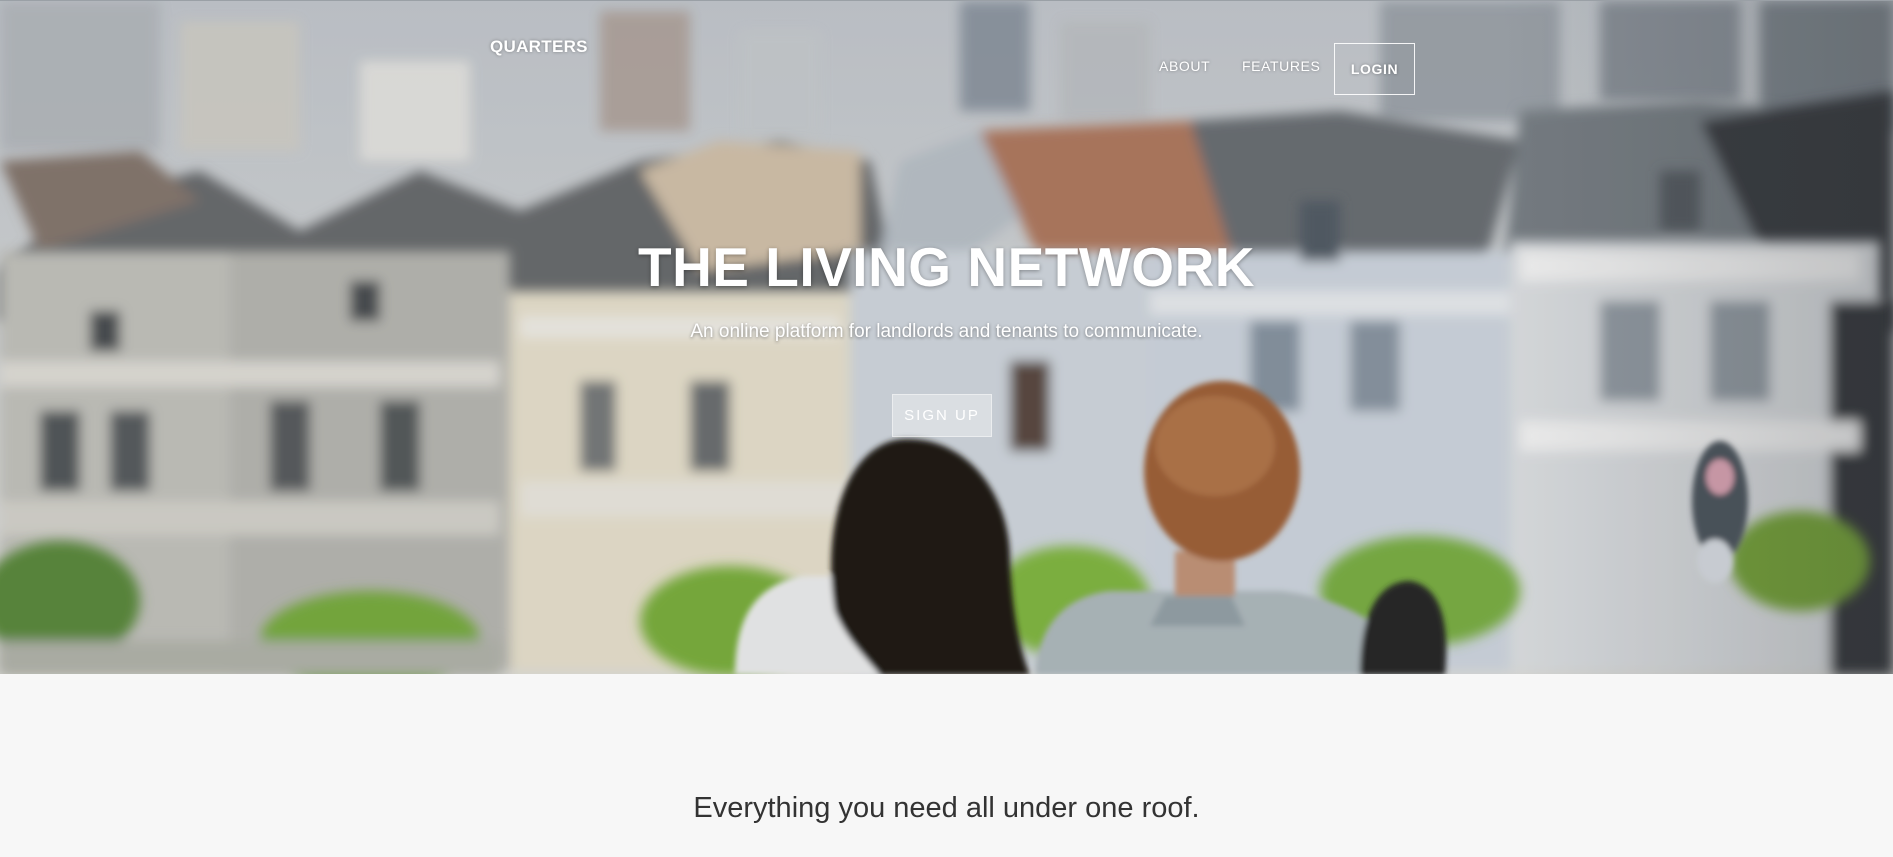 The width and height of the screenshot is (1893, 857). What do you see at coordinates (946, 69) in the screenshot?
I see `top-navigation: ABOUT FEATURES LOGIN` at bounding box center [946, 69].